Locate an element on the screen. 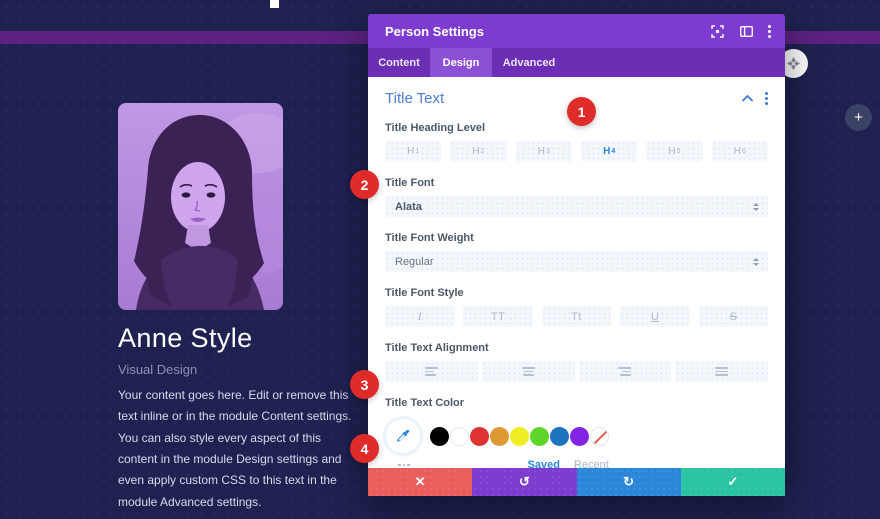 The width and height of the screenshot is (880, 519). eyedropper-icon is located at coordinates (402, 435).